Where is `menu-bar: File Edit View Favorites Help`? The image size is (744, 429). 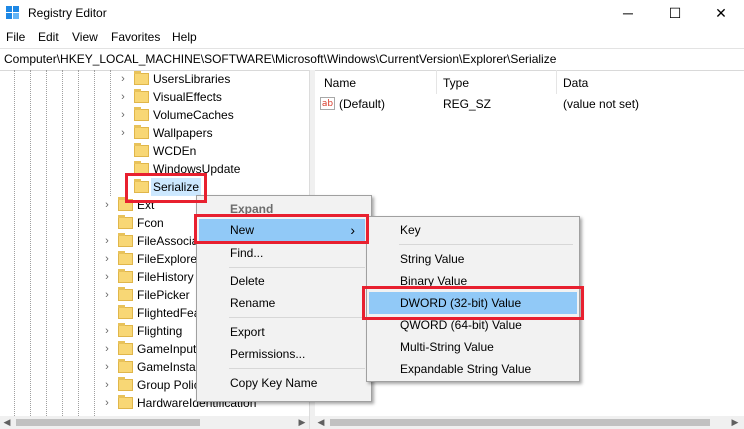 menu-bar: File Edit View Favorites Help is located at coordinates (372, 37).